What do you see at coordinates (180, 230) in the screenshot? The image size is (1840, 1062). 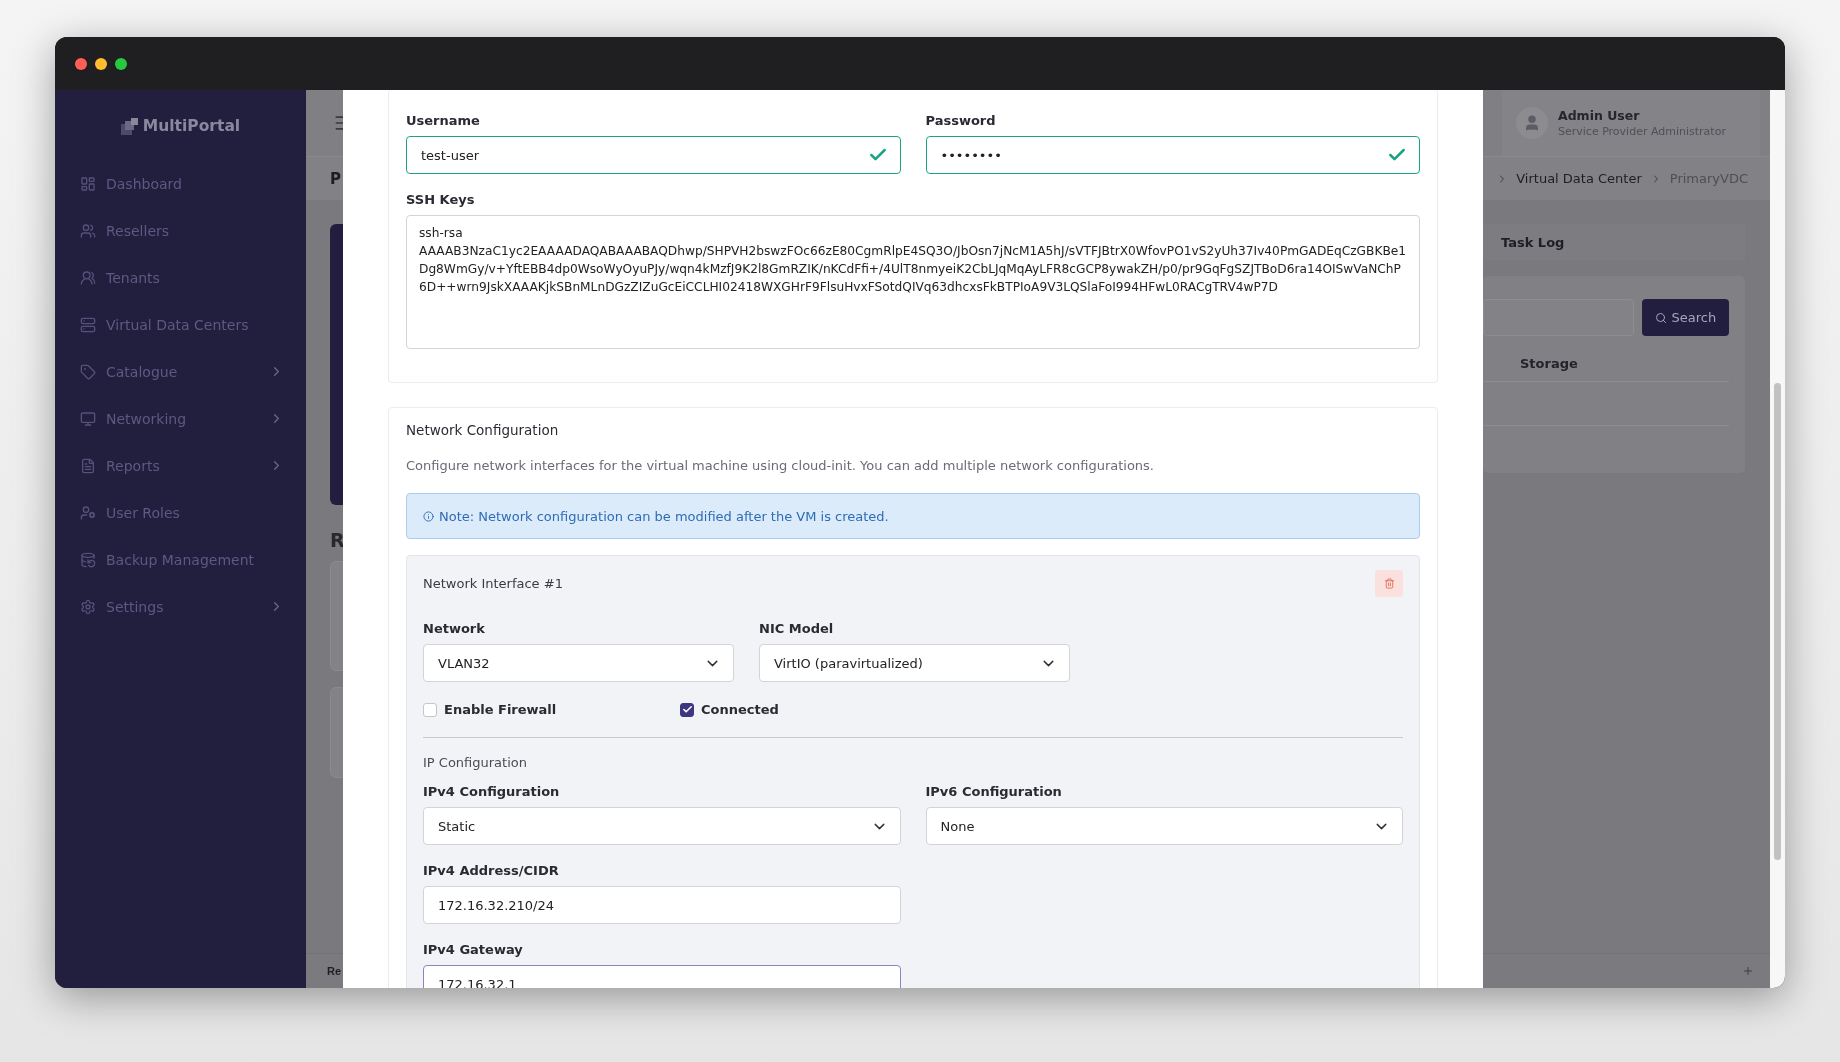 I see `sidebar-item: Resellers` at bounding box center [180, 230].